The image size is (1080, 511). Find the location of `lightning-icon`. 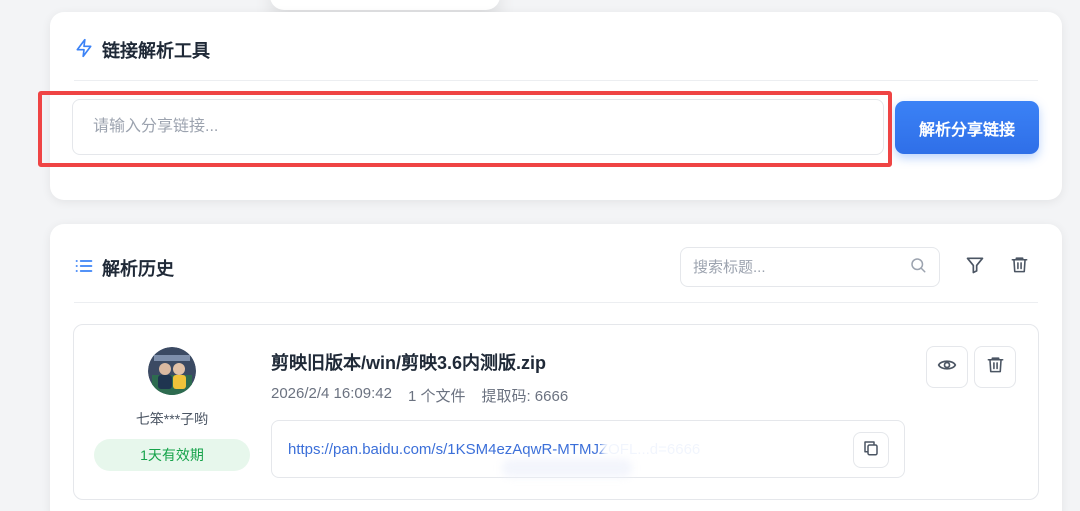

lightning-icon is located at coordinates (84, 50).